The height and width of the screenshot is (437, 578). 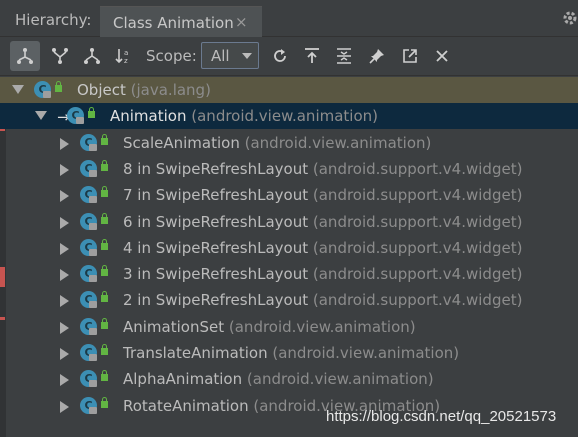 I want to click on tree-row: C ScaleAnimation (android.view.animation), so click(x=289, y=143).